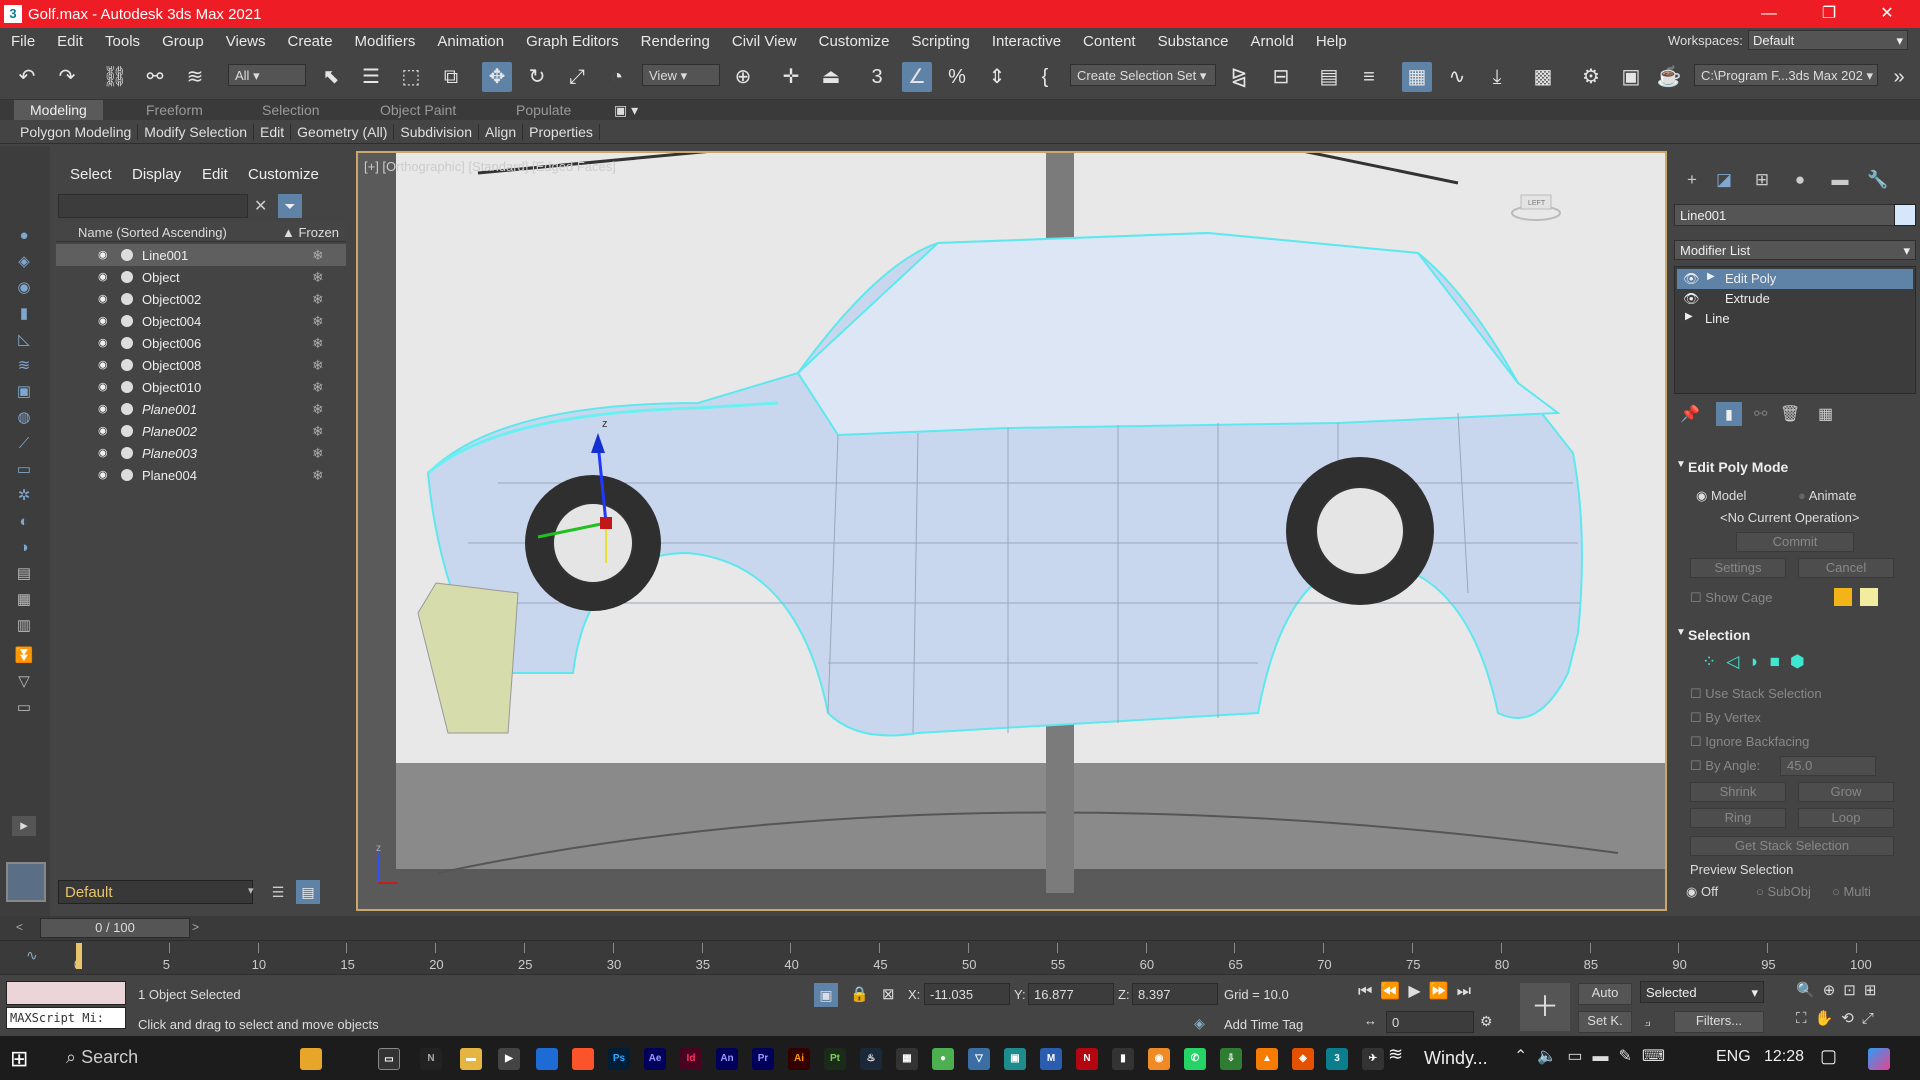  I want to click on rollout-selection: ▼ Selection, so click(1795, 636).